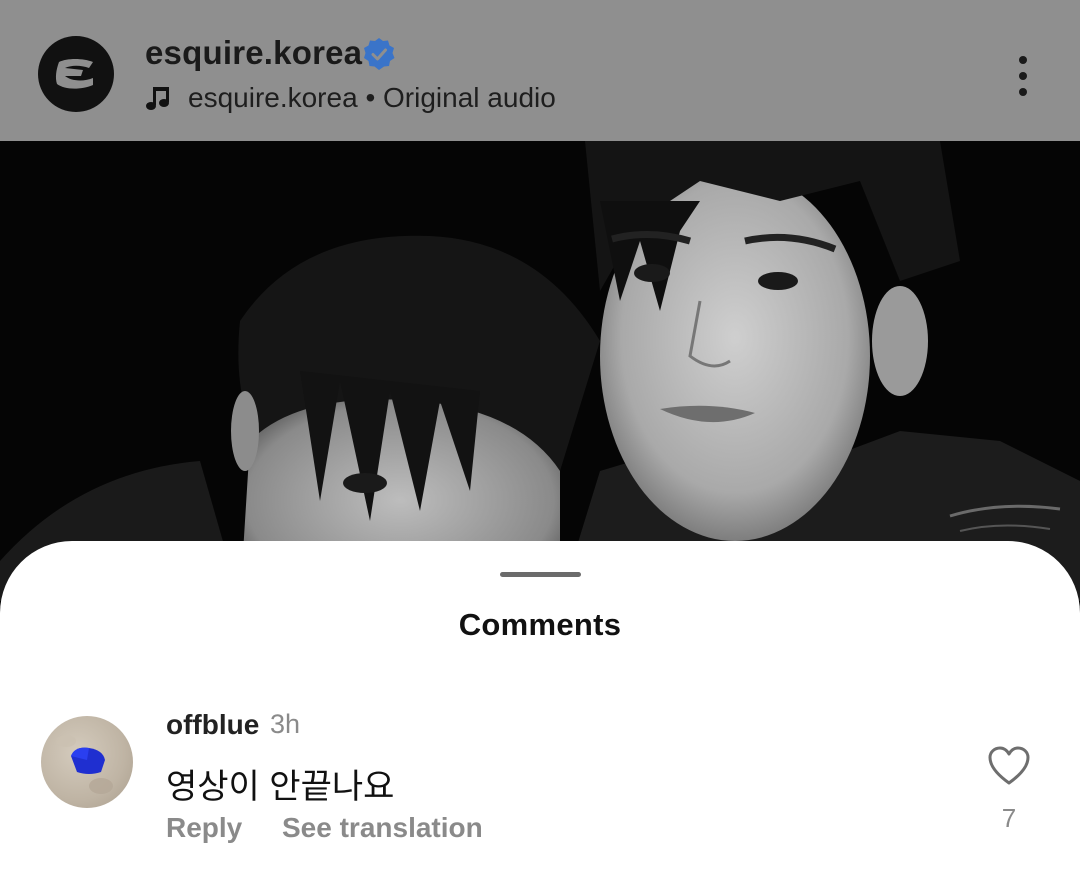 The width and height of the screenshot is (1080, 893). What do you see at coordinates (285, 724) in the screenshot?
I see `comment-timestamp: 3h` at bounding box center [285, 724].